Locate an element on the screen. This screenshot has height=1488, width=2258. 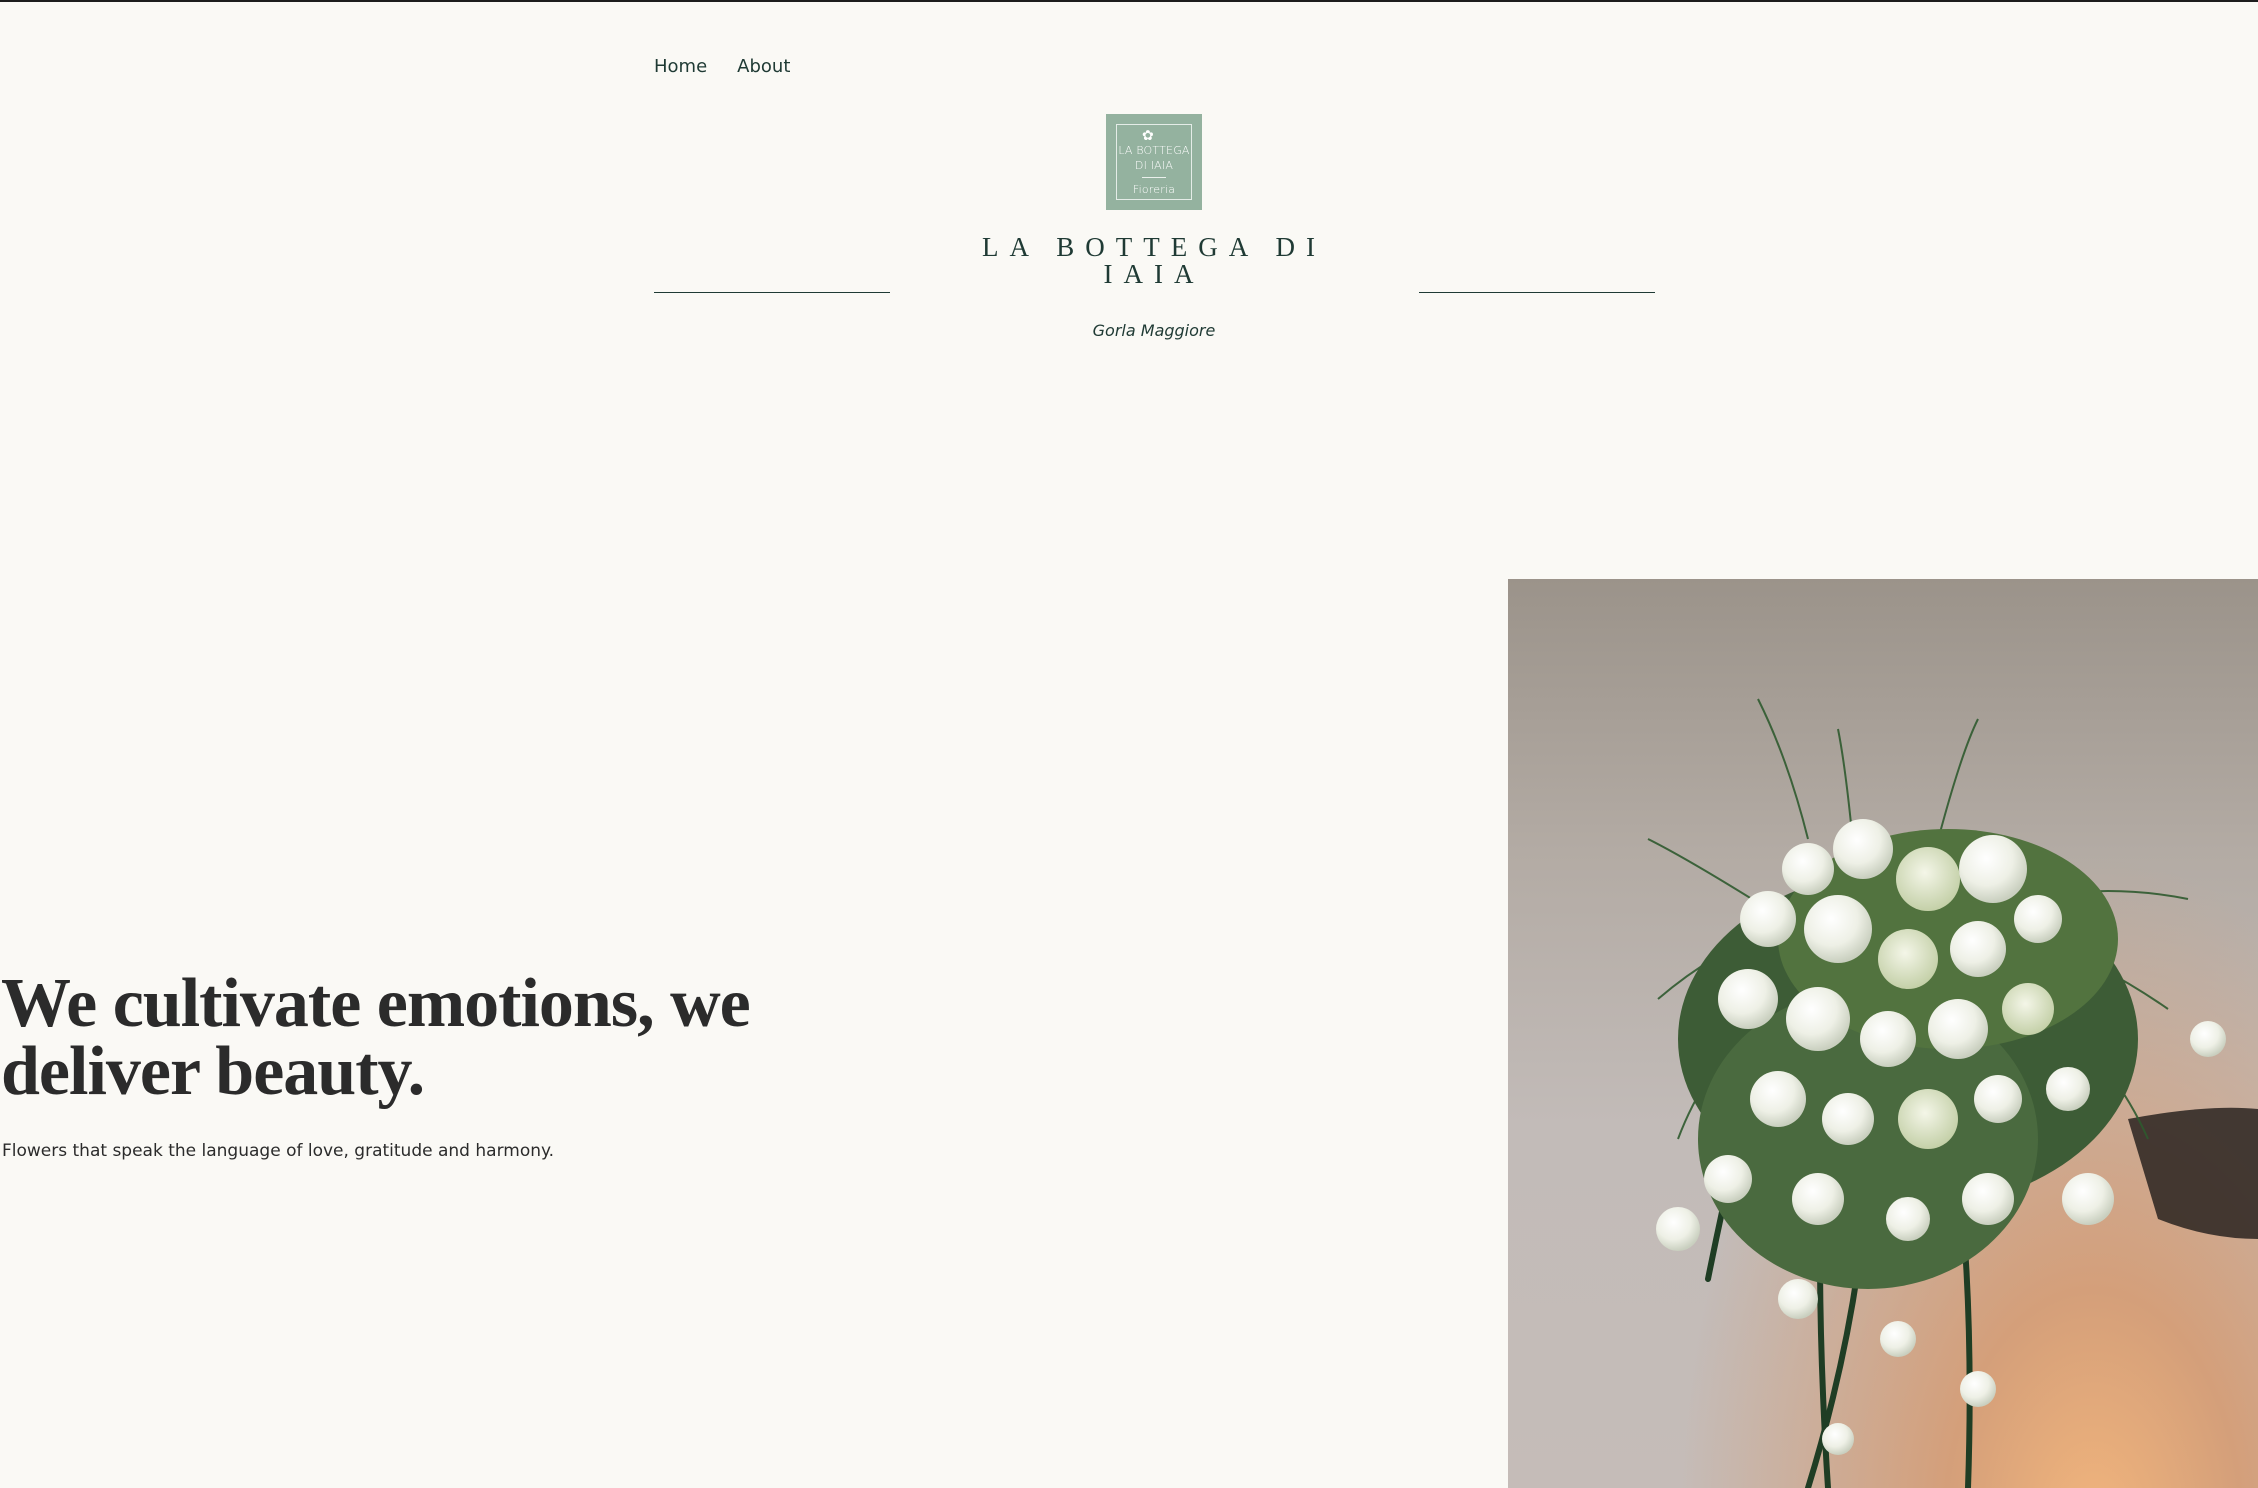
top-border is located at coordinates (1129, 1).